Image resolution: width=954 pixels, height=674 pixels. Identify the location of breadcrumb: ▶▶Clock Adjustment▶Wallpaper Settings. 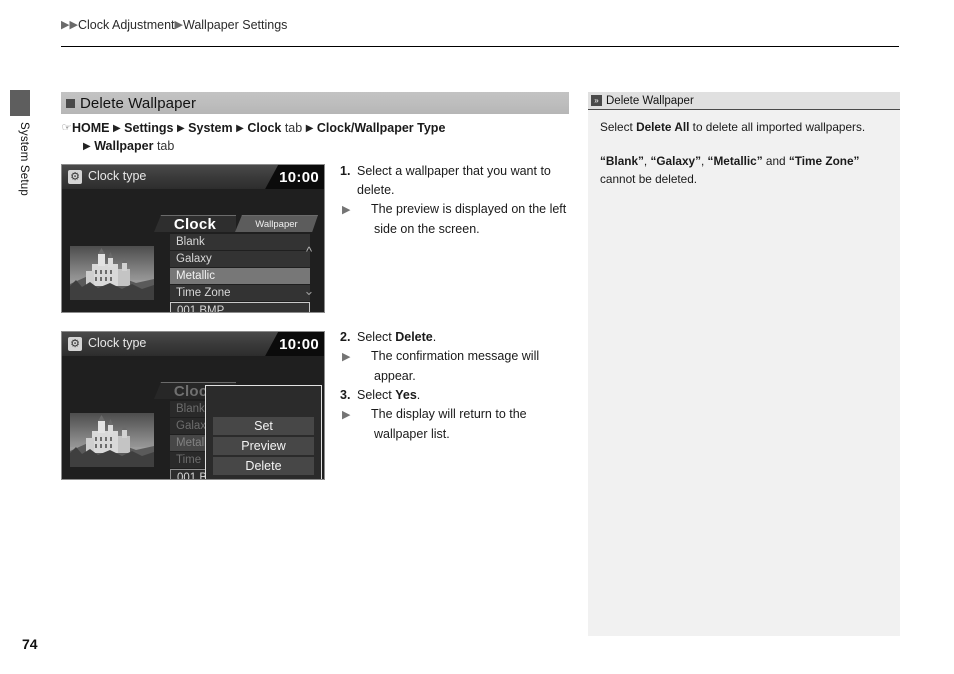
(480, 33).